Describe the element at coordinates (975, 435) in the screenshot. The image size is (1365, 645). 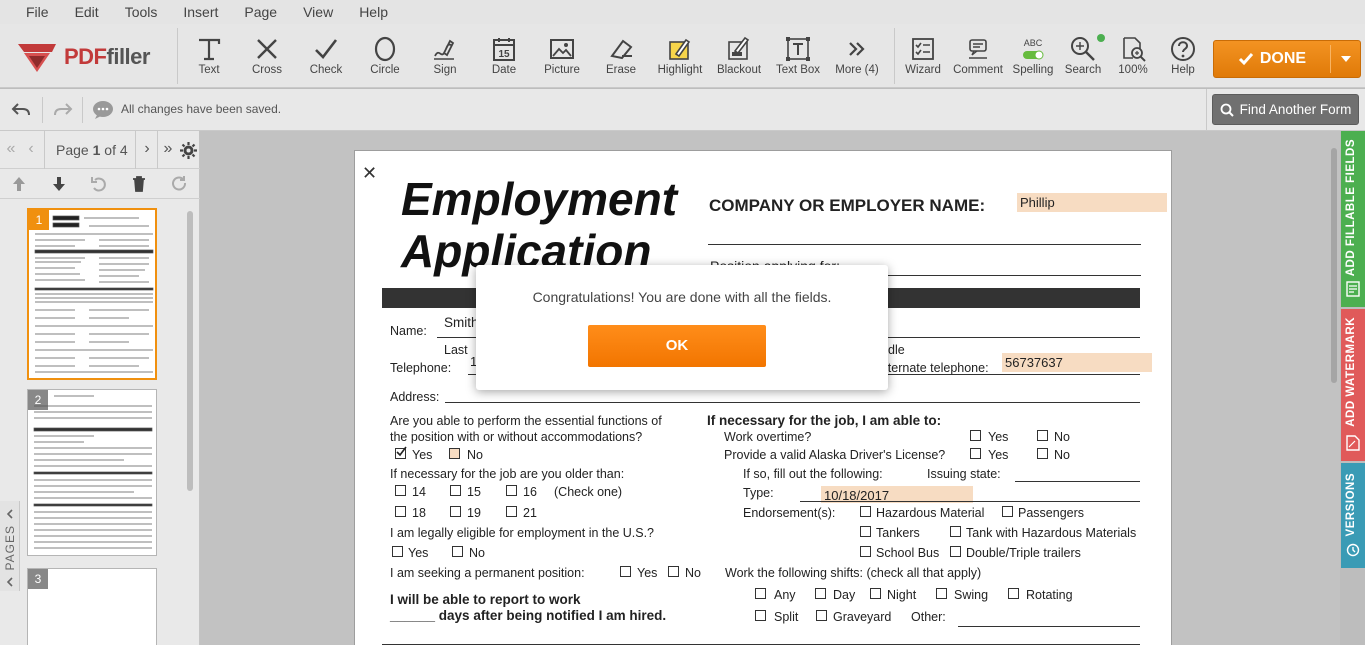
I see `checkbox-overtime-yes` at that location.